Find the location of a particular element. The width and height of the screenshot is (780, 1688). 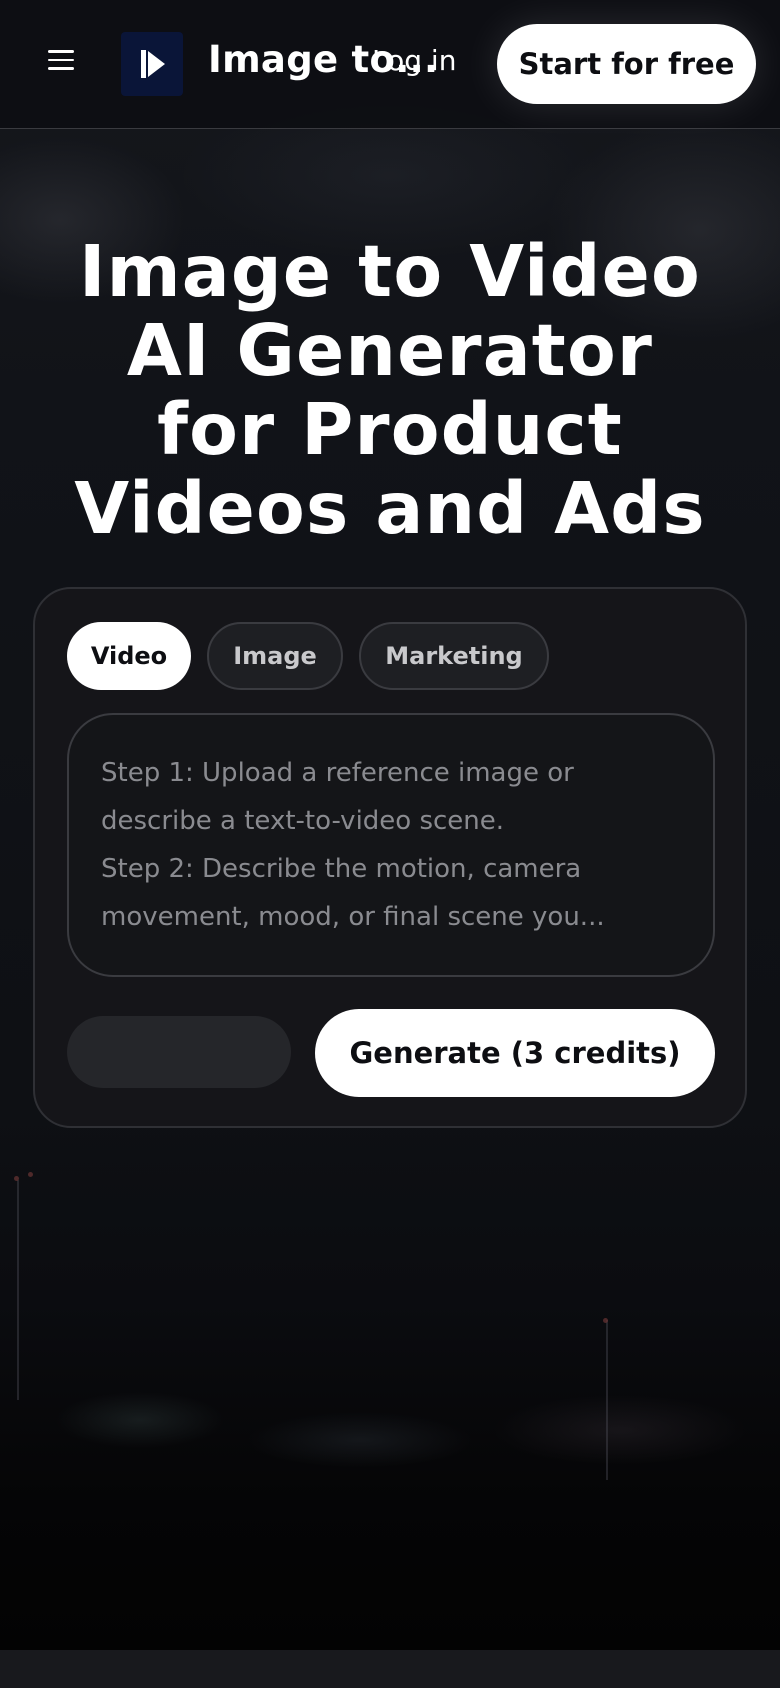

tab-video: Video is located at coordinates (129, 656).